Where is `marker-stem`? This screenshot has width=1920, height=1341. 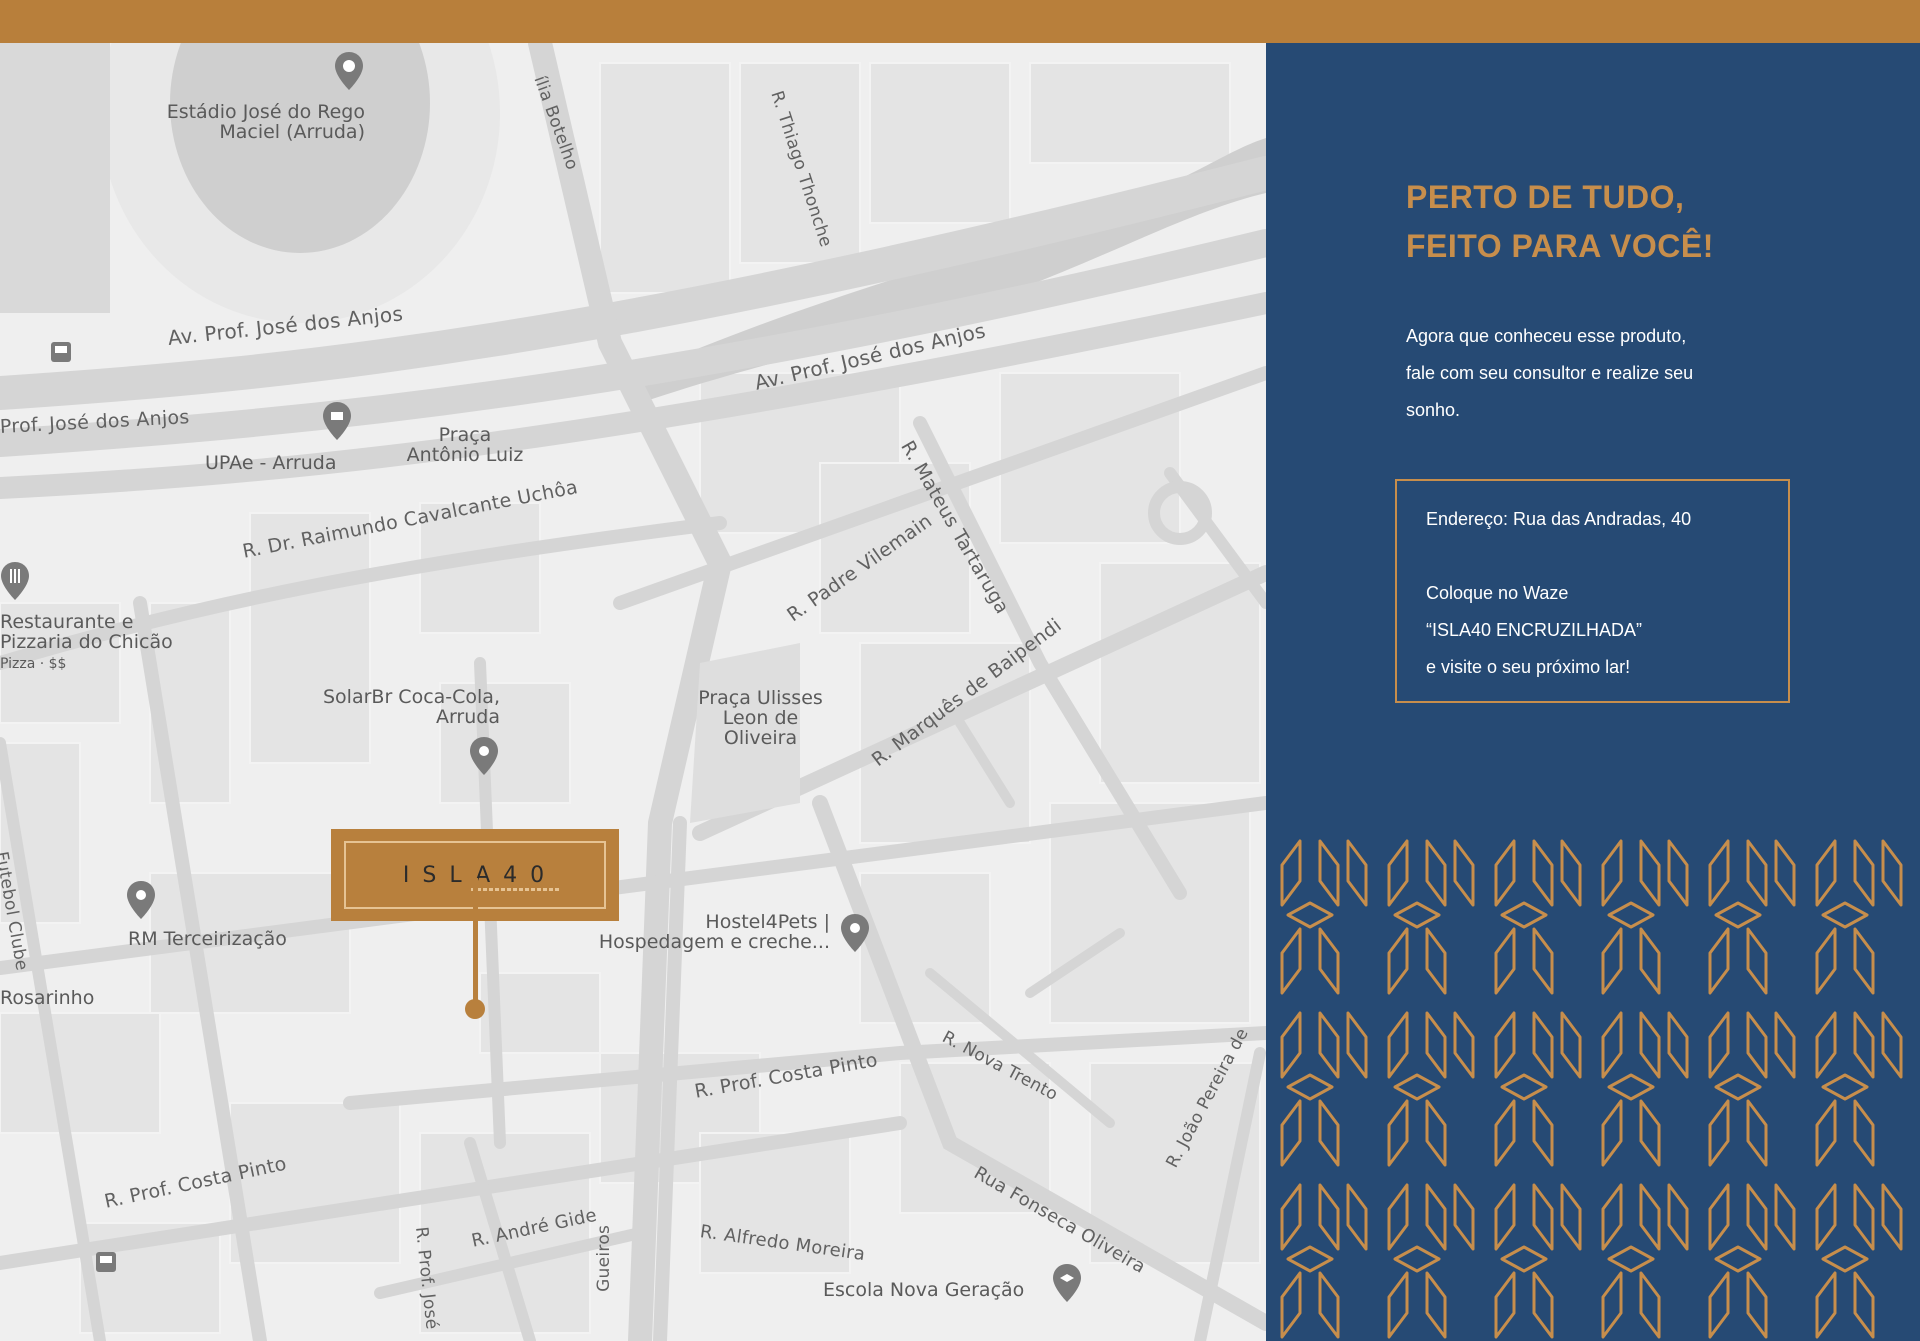 marker-stem is located at coordinates (475, 943).